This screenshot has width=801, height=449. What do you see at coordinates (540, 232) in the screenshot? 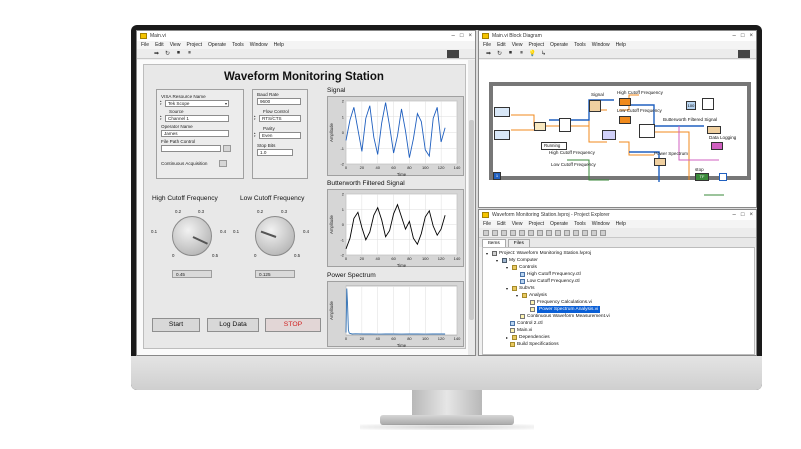
I see `paste-icon` at bounding box center [540, 232].